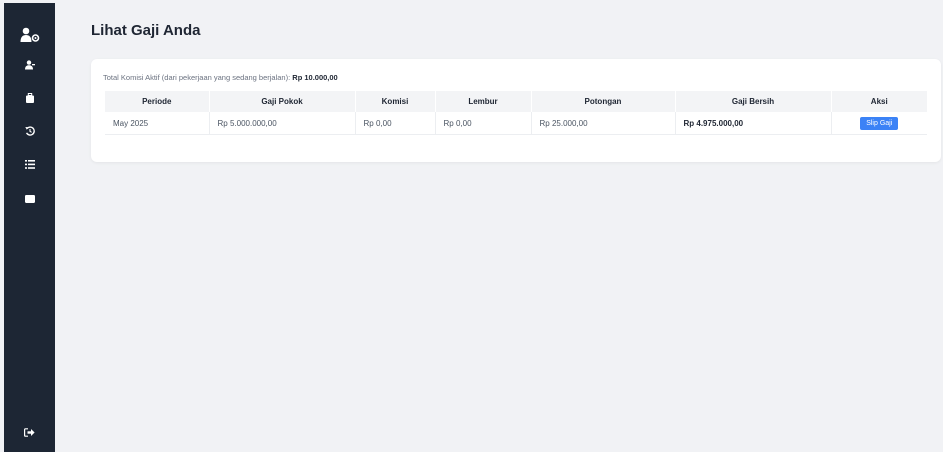  I want to click on cell-potongan: Rp 25.000,00, so click(603, 123).